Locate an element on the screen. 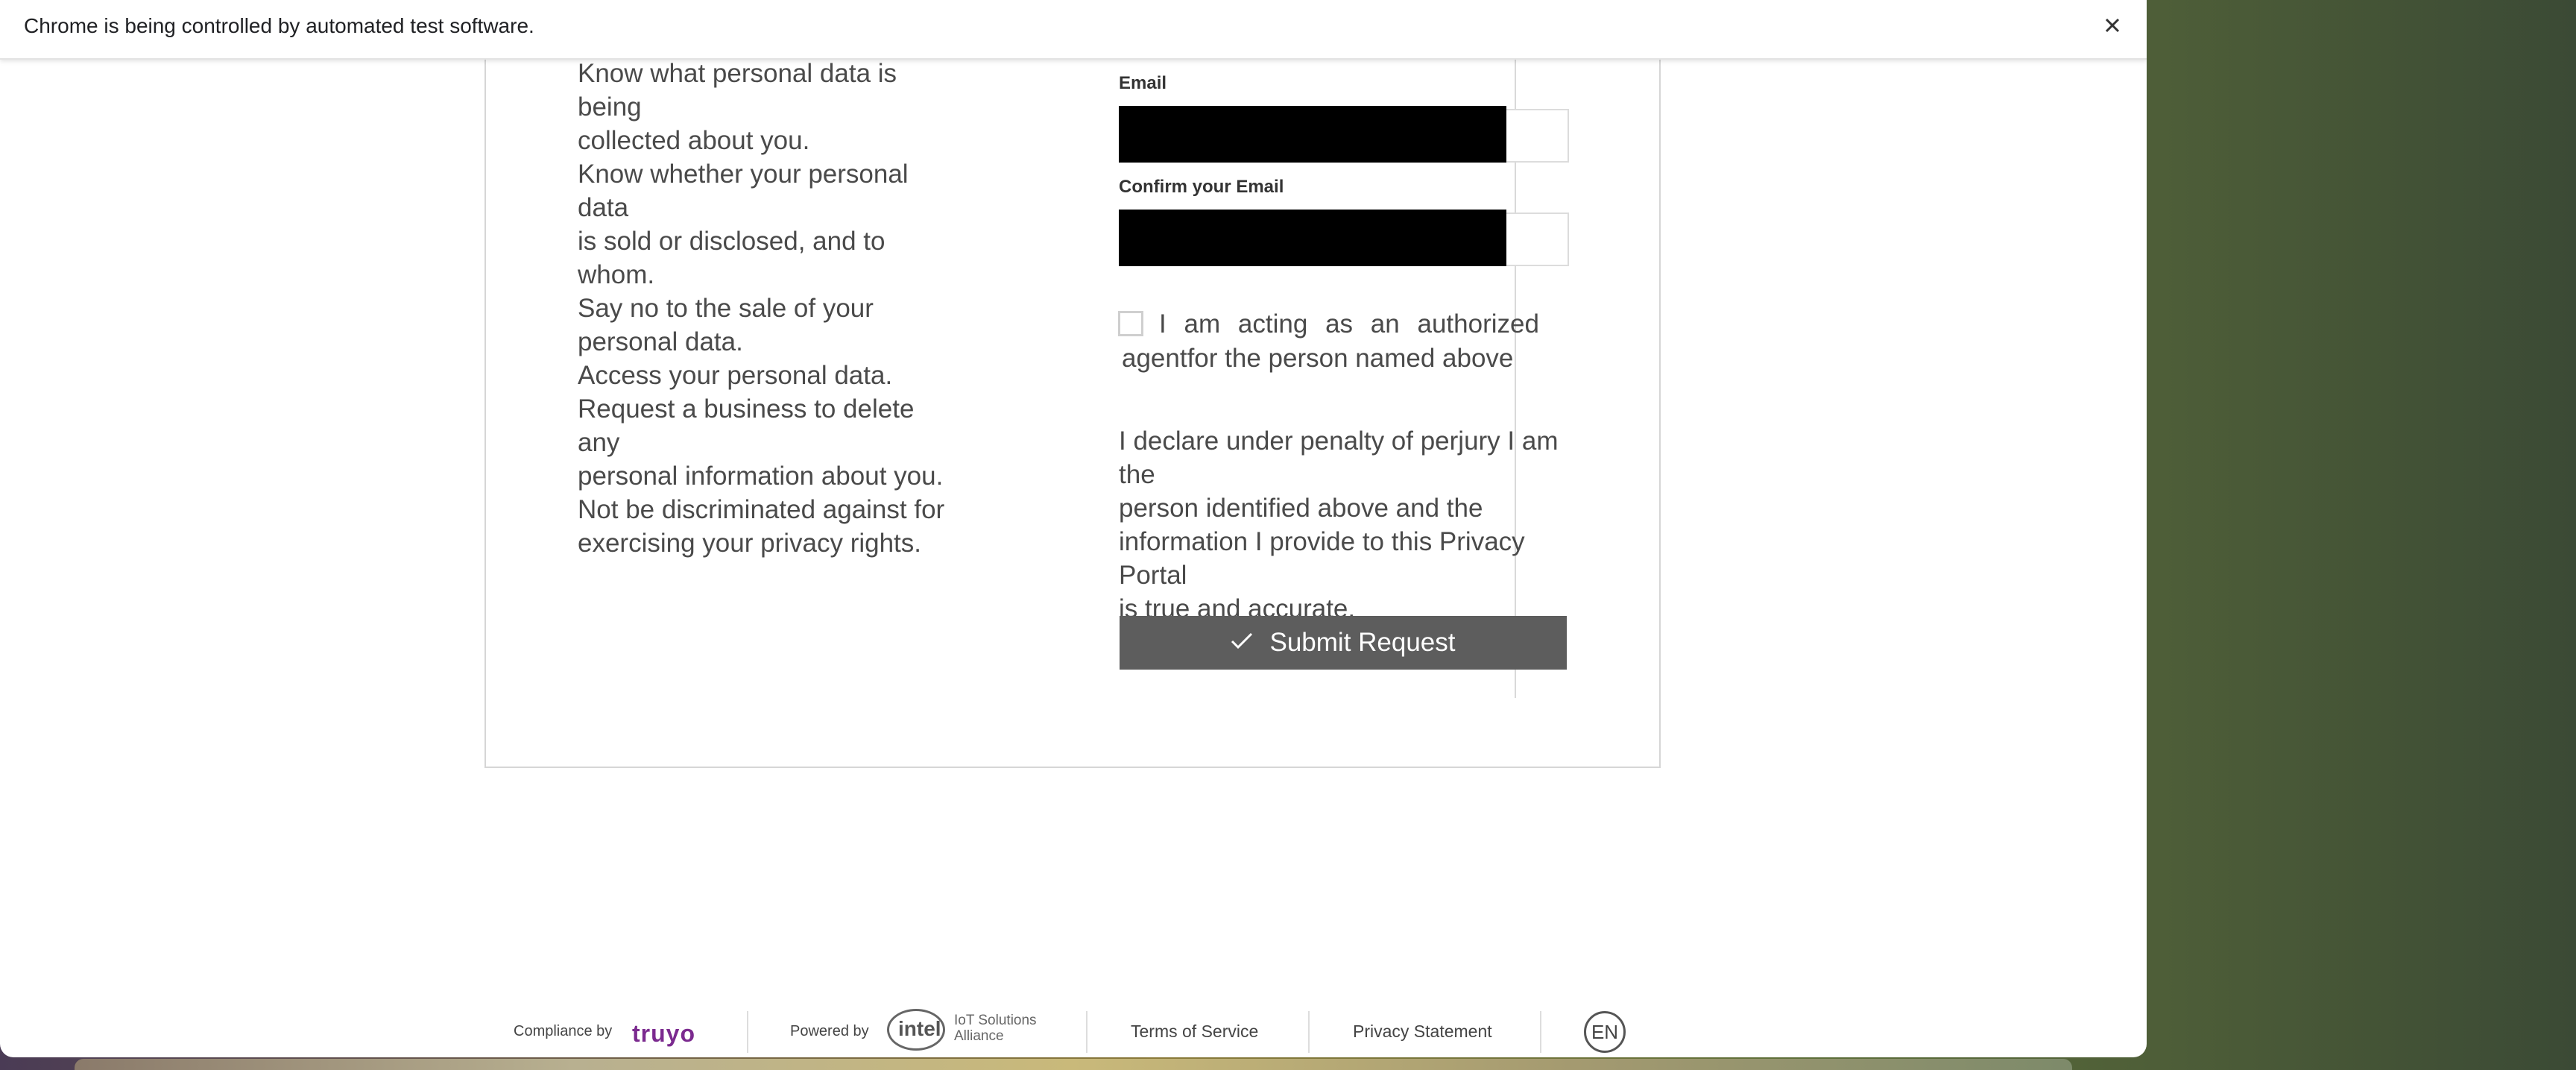 This screenshot has width=2576, height=1070. rights-line: Say no to the sale of your is located at coordinates (726, 308).